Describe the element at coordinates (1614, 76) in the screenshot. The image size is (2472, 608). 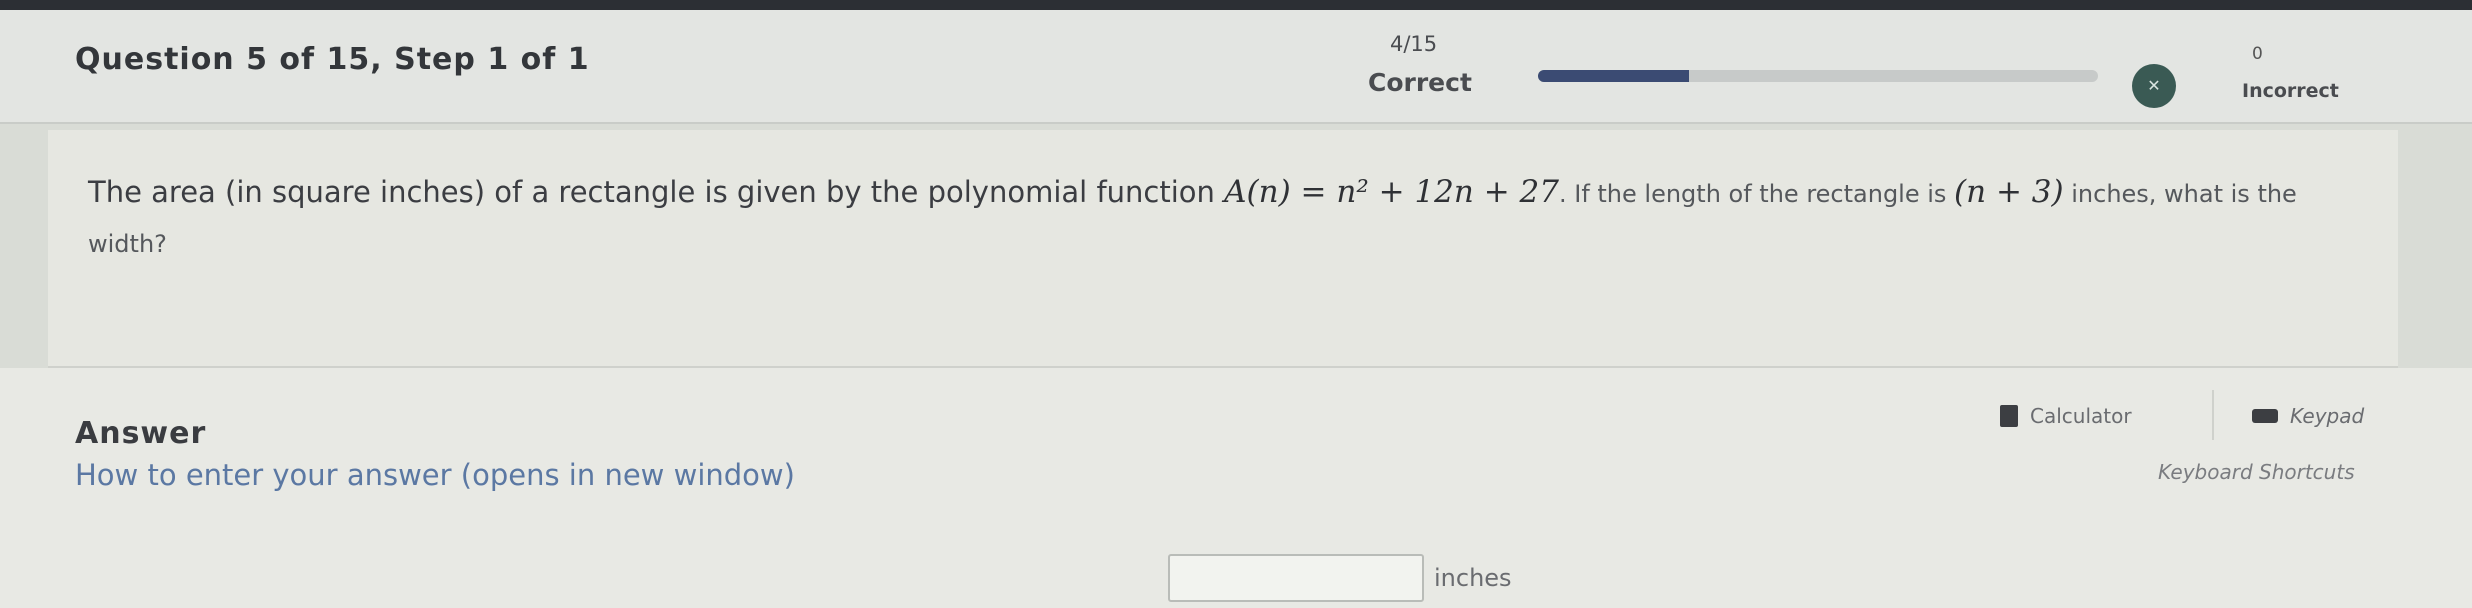
I see `progress-bar-fill` at that location.